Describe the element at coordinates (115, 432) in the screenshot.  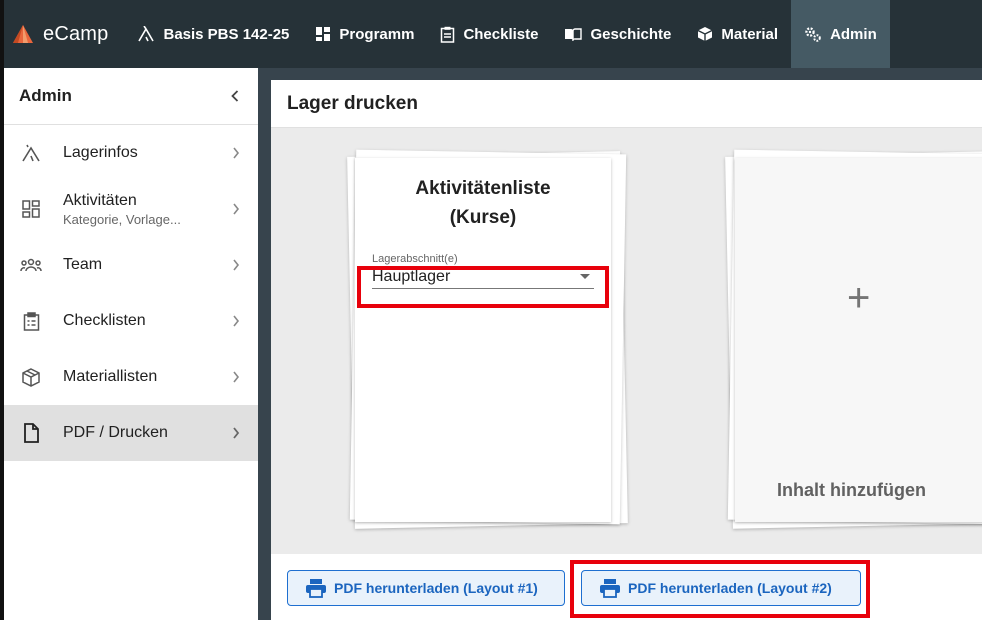
I see `sidebar-item-label: PDF / Drucken` at that location.